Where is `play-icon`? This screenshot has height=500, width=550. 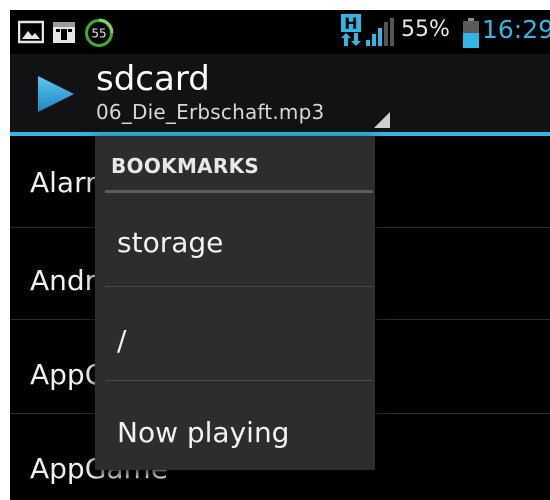 play-icon is located at coordinates (56, 96).